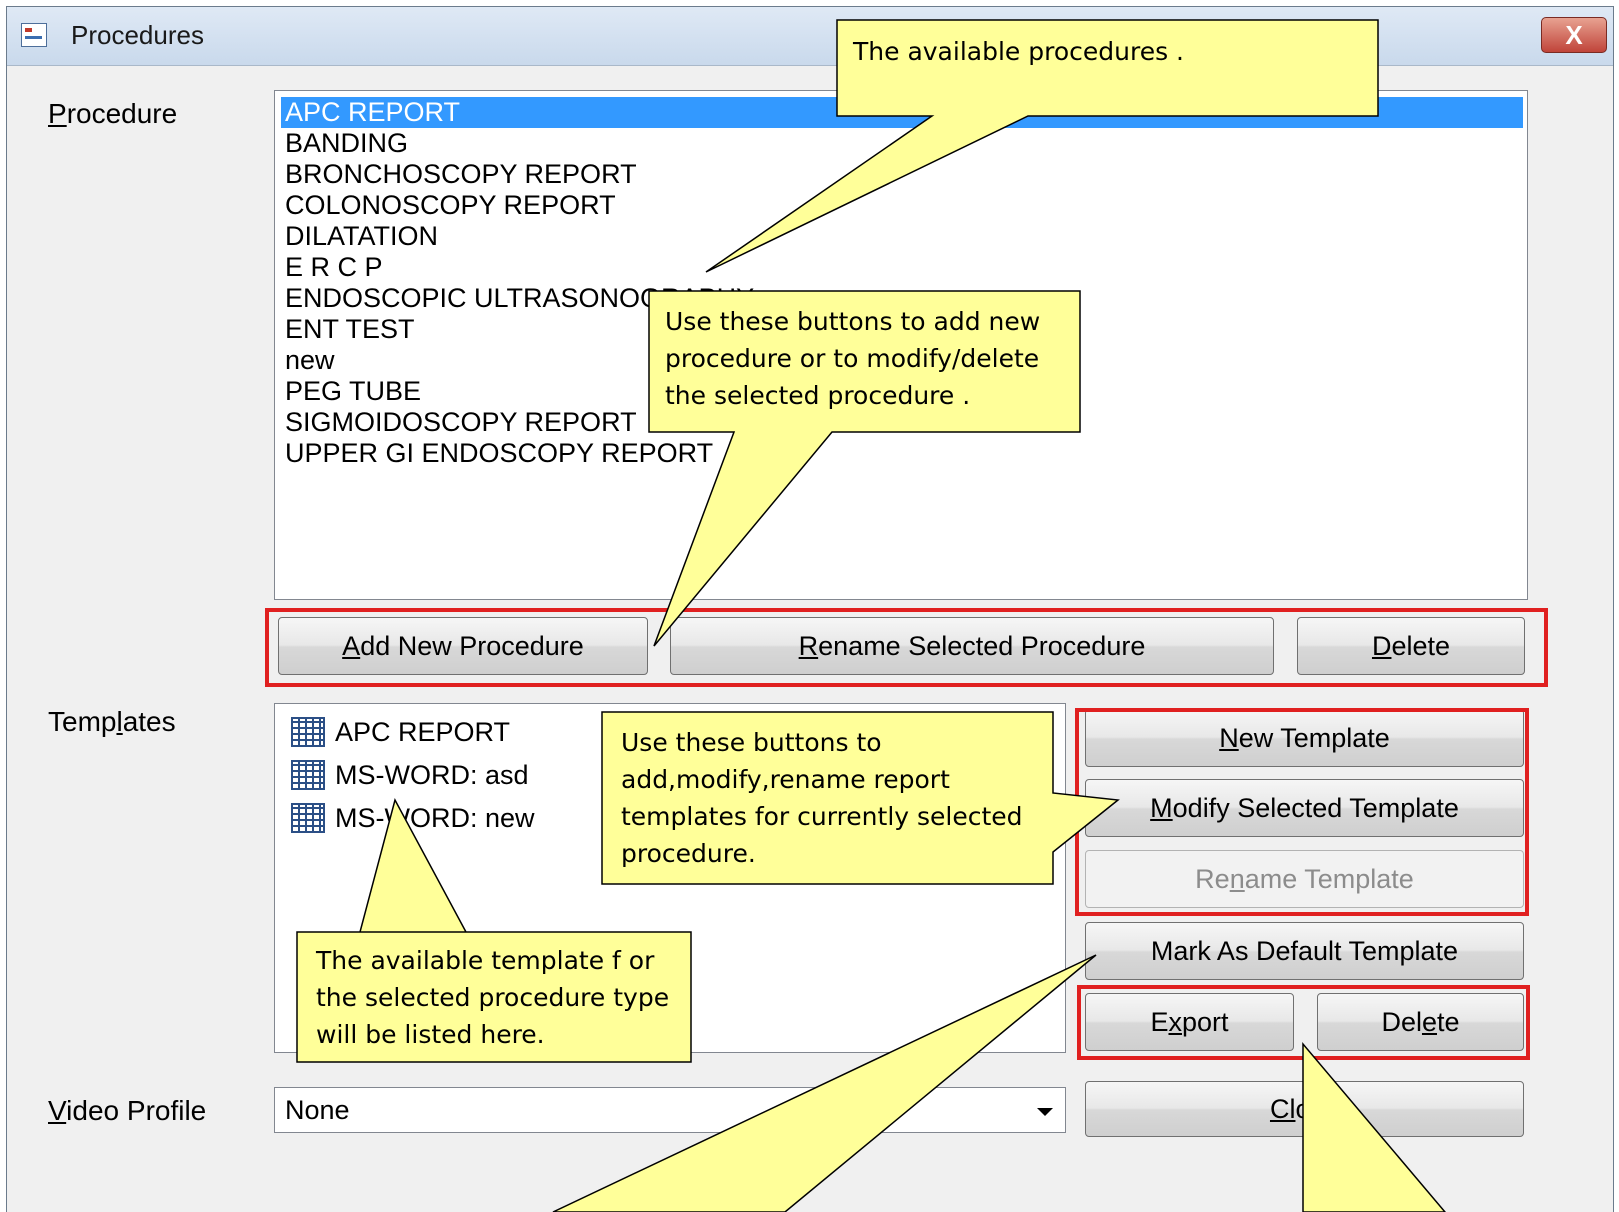 The width and height of the screenshot is (1619, 1212). Describe the element at coordinates (1045, 1112) in the screenshot. I see `chevron-down-icon` at that location.